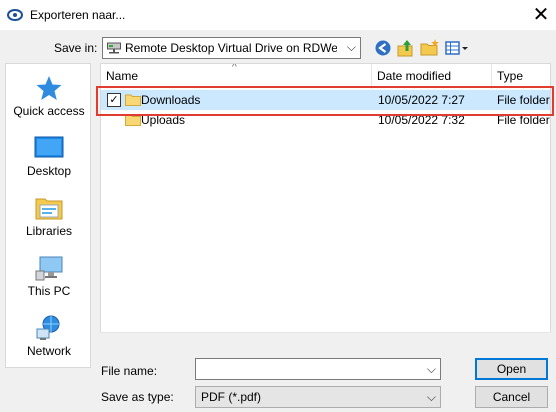 The image size is (556, 412). Describe the element at coordinates (49, 147) in the screenshot. I see `desktop-icon` at that location.